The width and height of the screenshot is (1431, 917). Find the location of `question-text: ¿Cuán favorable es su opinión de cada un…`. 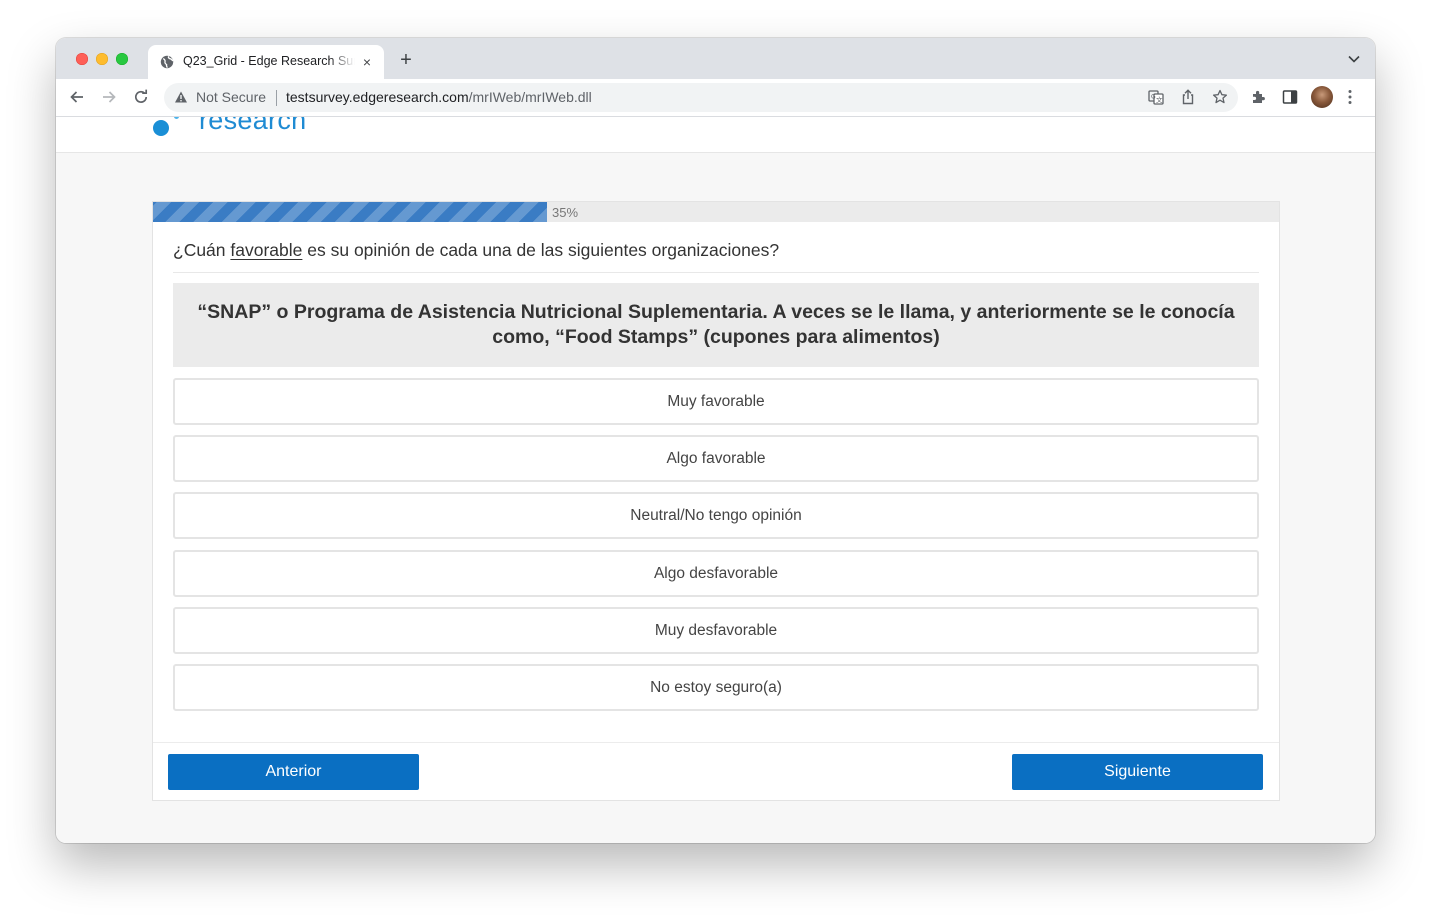

question-text: ¿Cuán favorable es su opinión de cada un… is located at coordinates (716, 250).